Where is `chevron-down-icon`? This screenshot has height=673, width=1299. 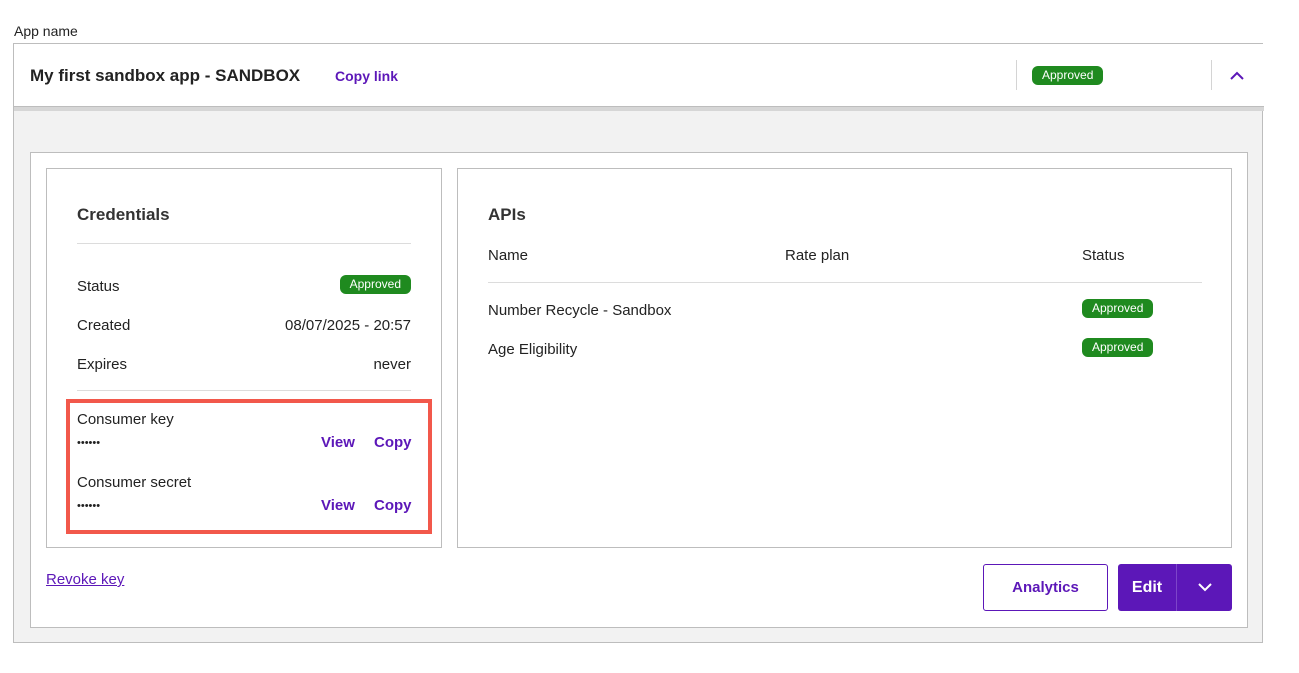 chevron-down-icon is located at coordinates (1204, 587).